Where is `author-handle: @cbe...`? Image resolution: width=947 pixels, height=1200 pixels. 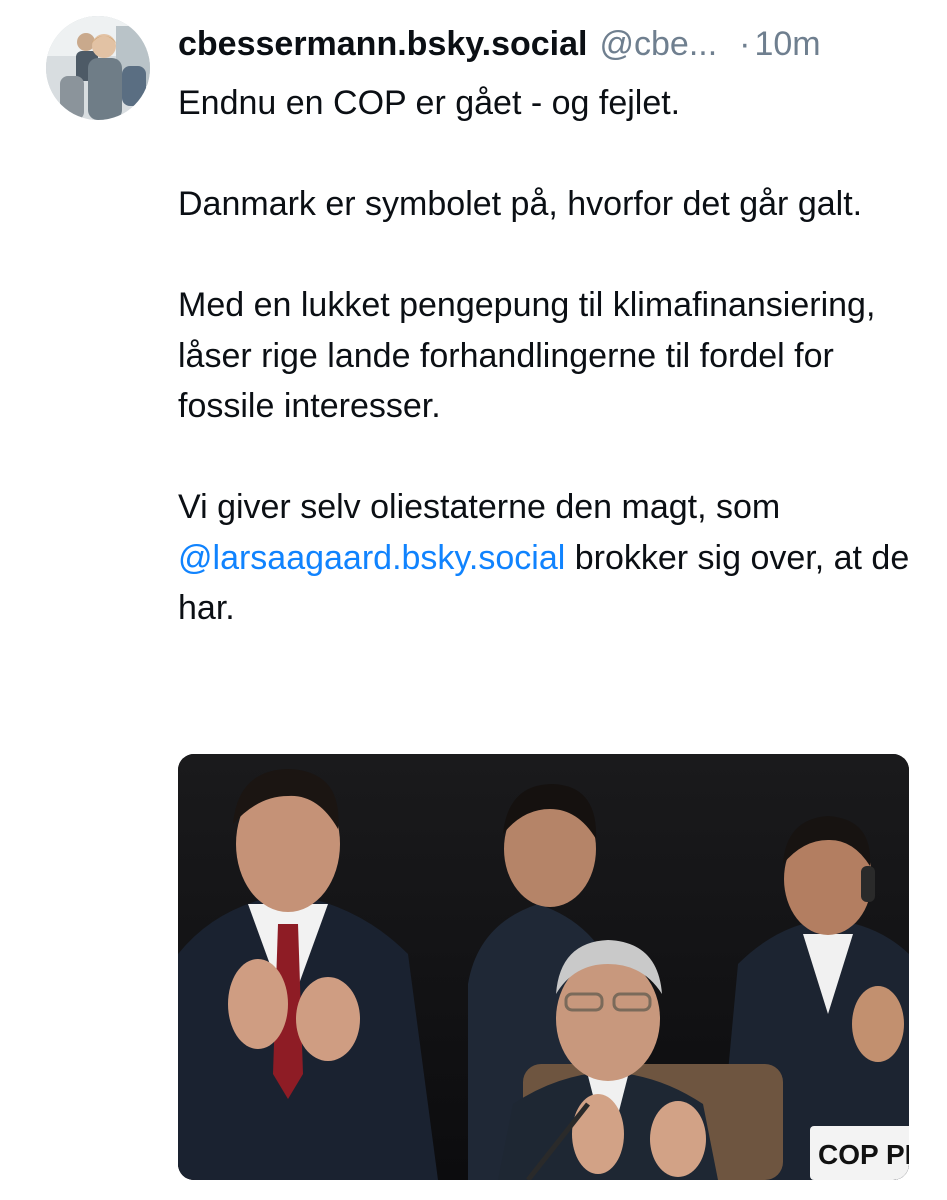 author-handle: @cbe... is located at coordinates (658, 44).